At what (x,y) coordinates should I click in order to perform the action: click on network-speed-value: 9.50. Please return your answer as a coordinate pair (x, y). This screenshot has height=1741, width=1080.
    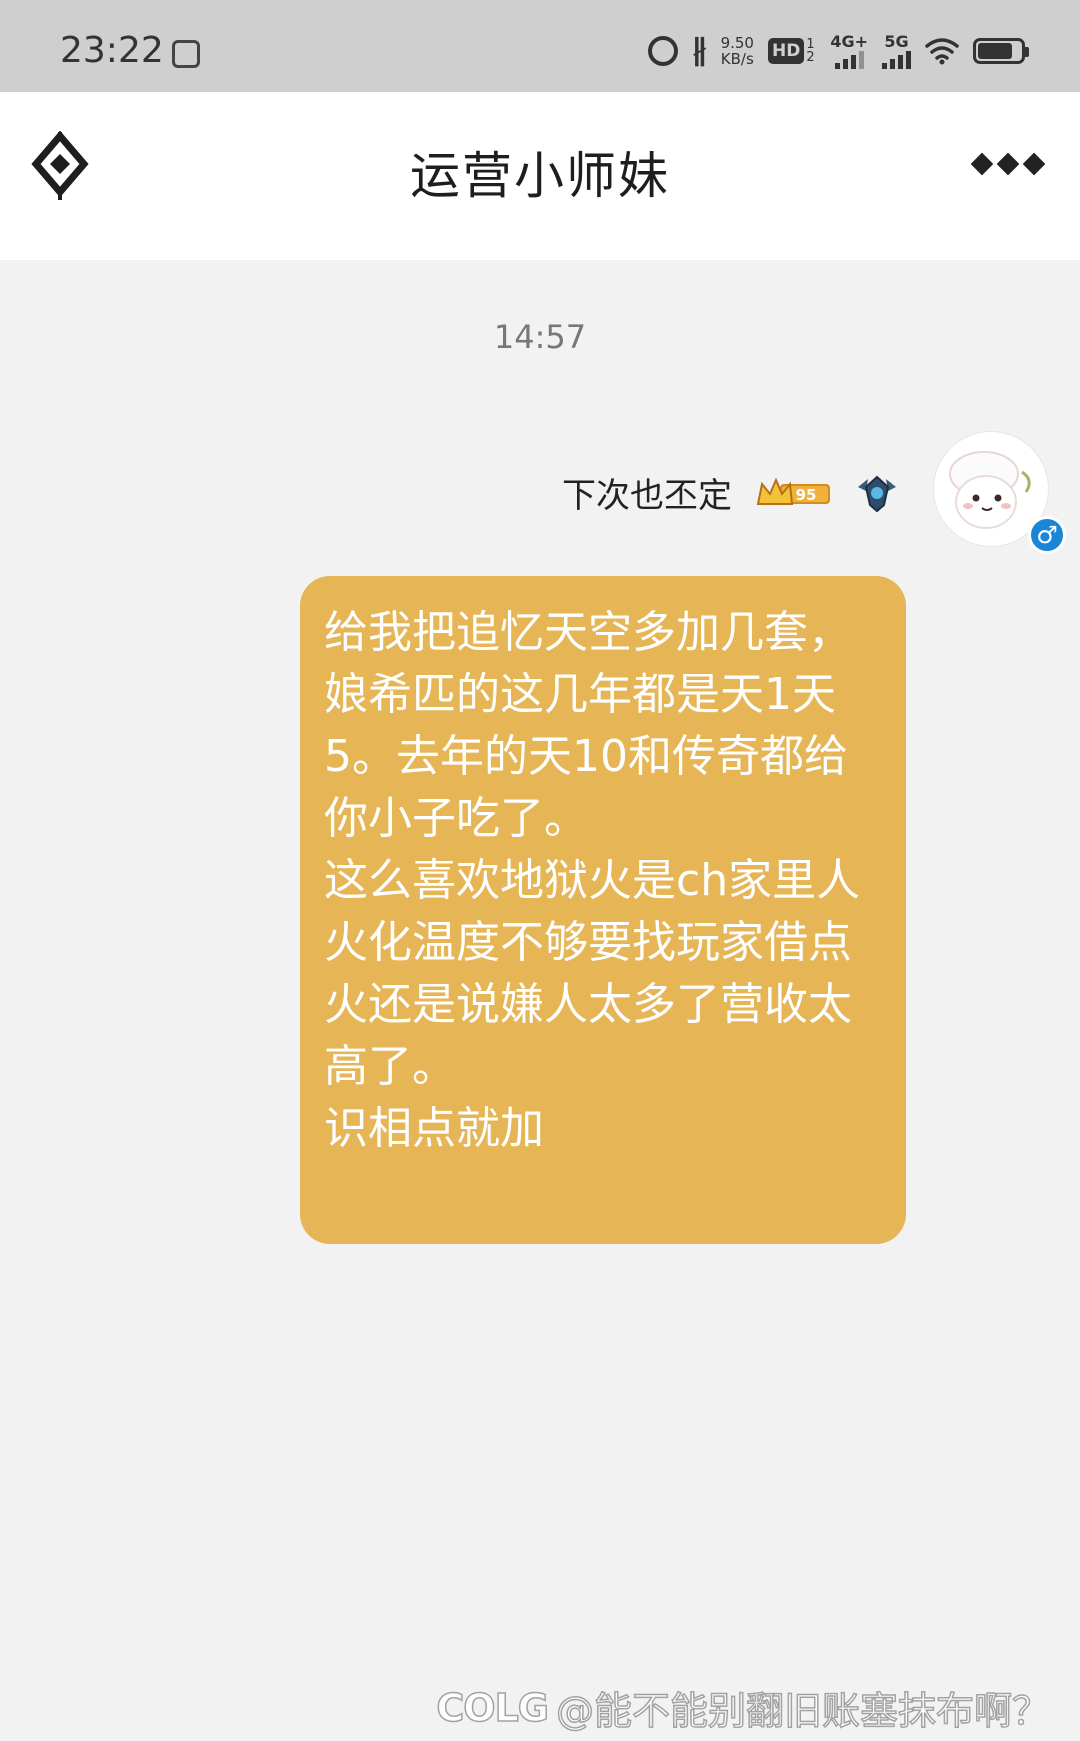
    Looking at the image, I should click on (737, 42).